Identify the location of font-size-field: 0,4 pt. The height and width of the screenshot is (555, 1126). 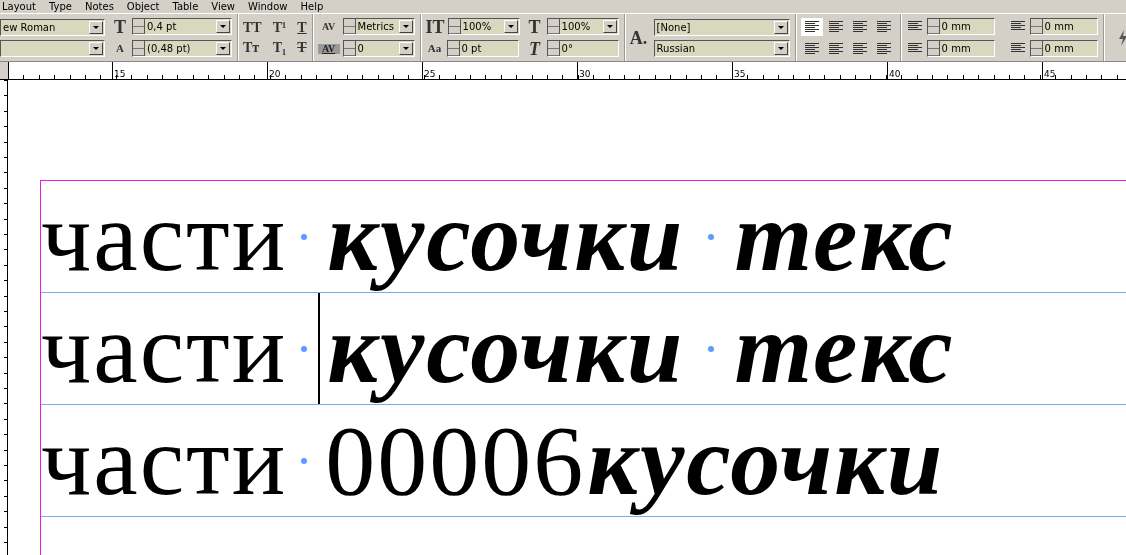
(182, 26).